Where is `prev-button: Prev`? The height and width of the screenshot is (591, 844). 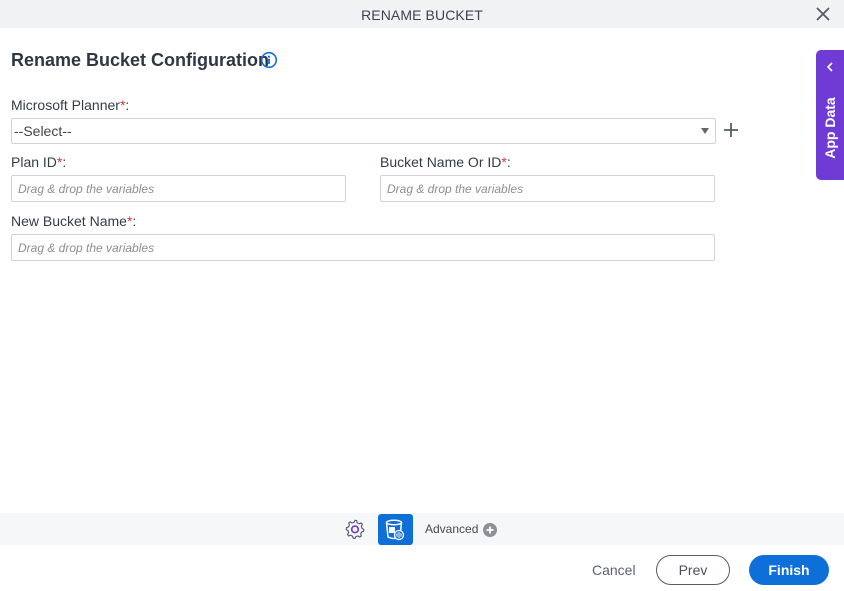
prev-button: Prev is located at coordinates (693, 570).